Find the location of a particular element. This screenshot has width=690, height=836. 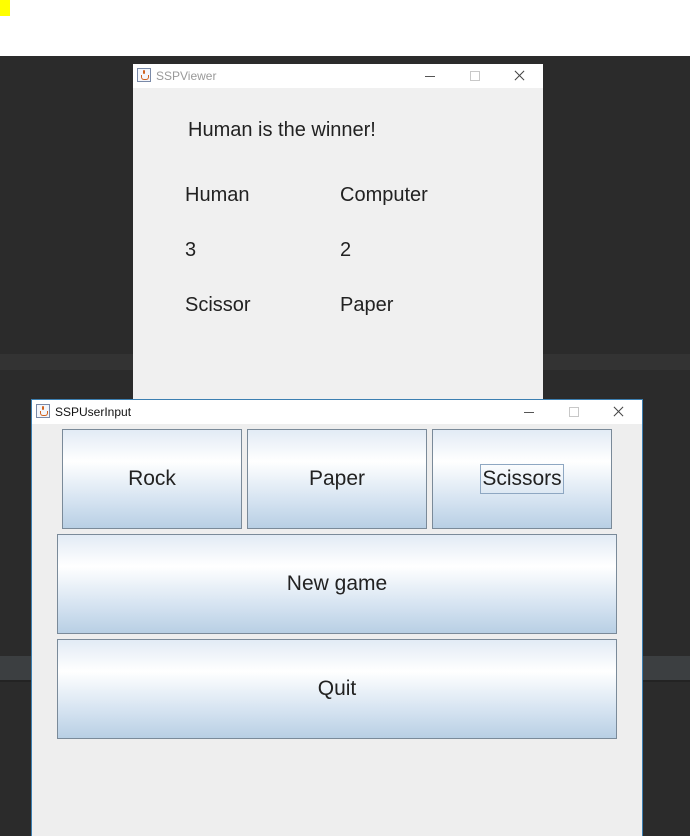

paper-button-label: Paper is located at coordinates (337, 478).